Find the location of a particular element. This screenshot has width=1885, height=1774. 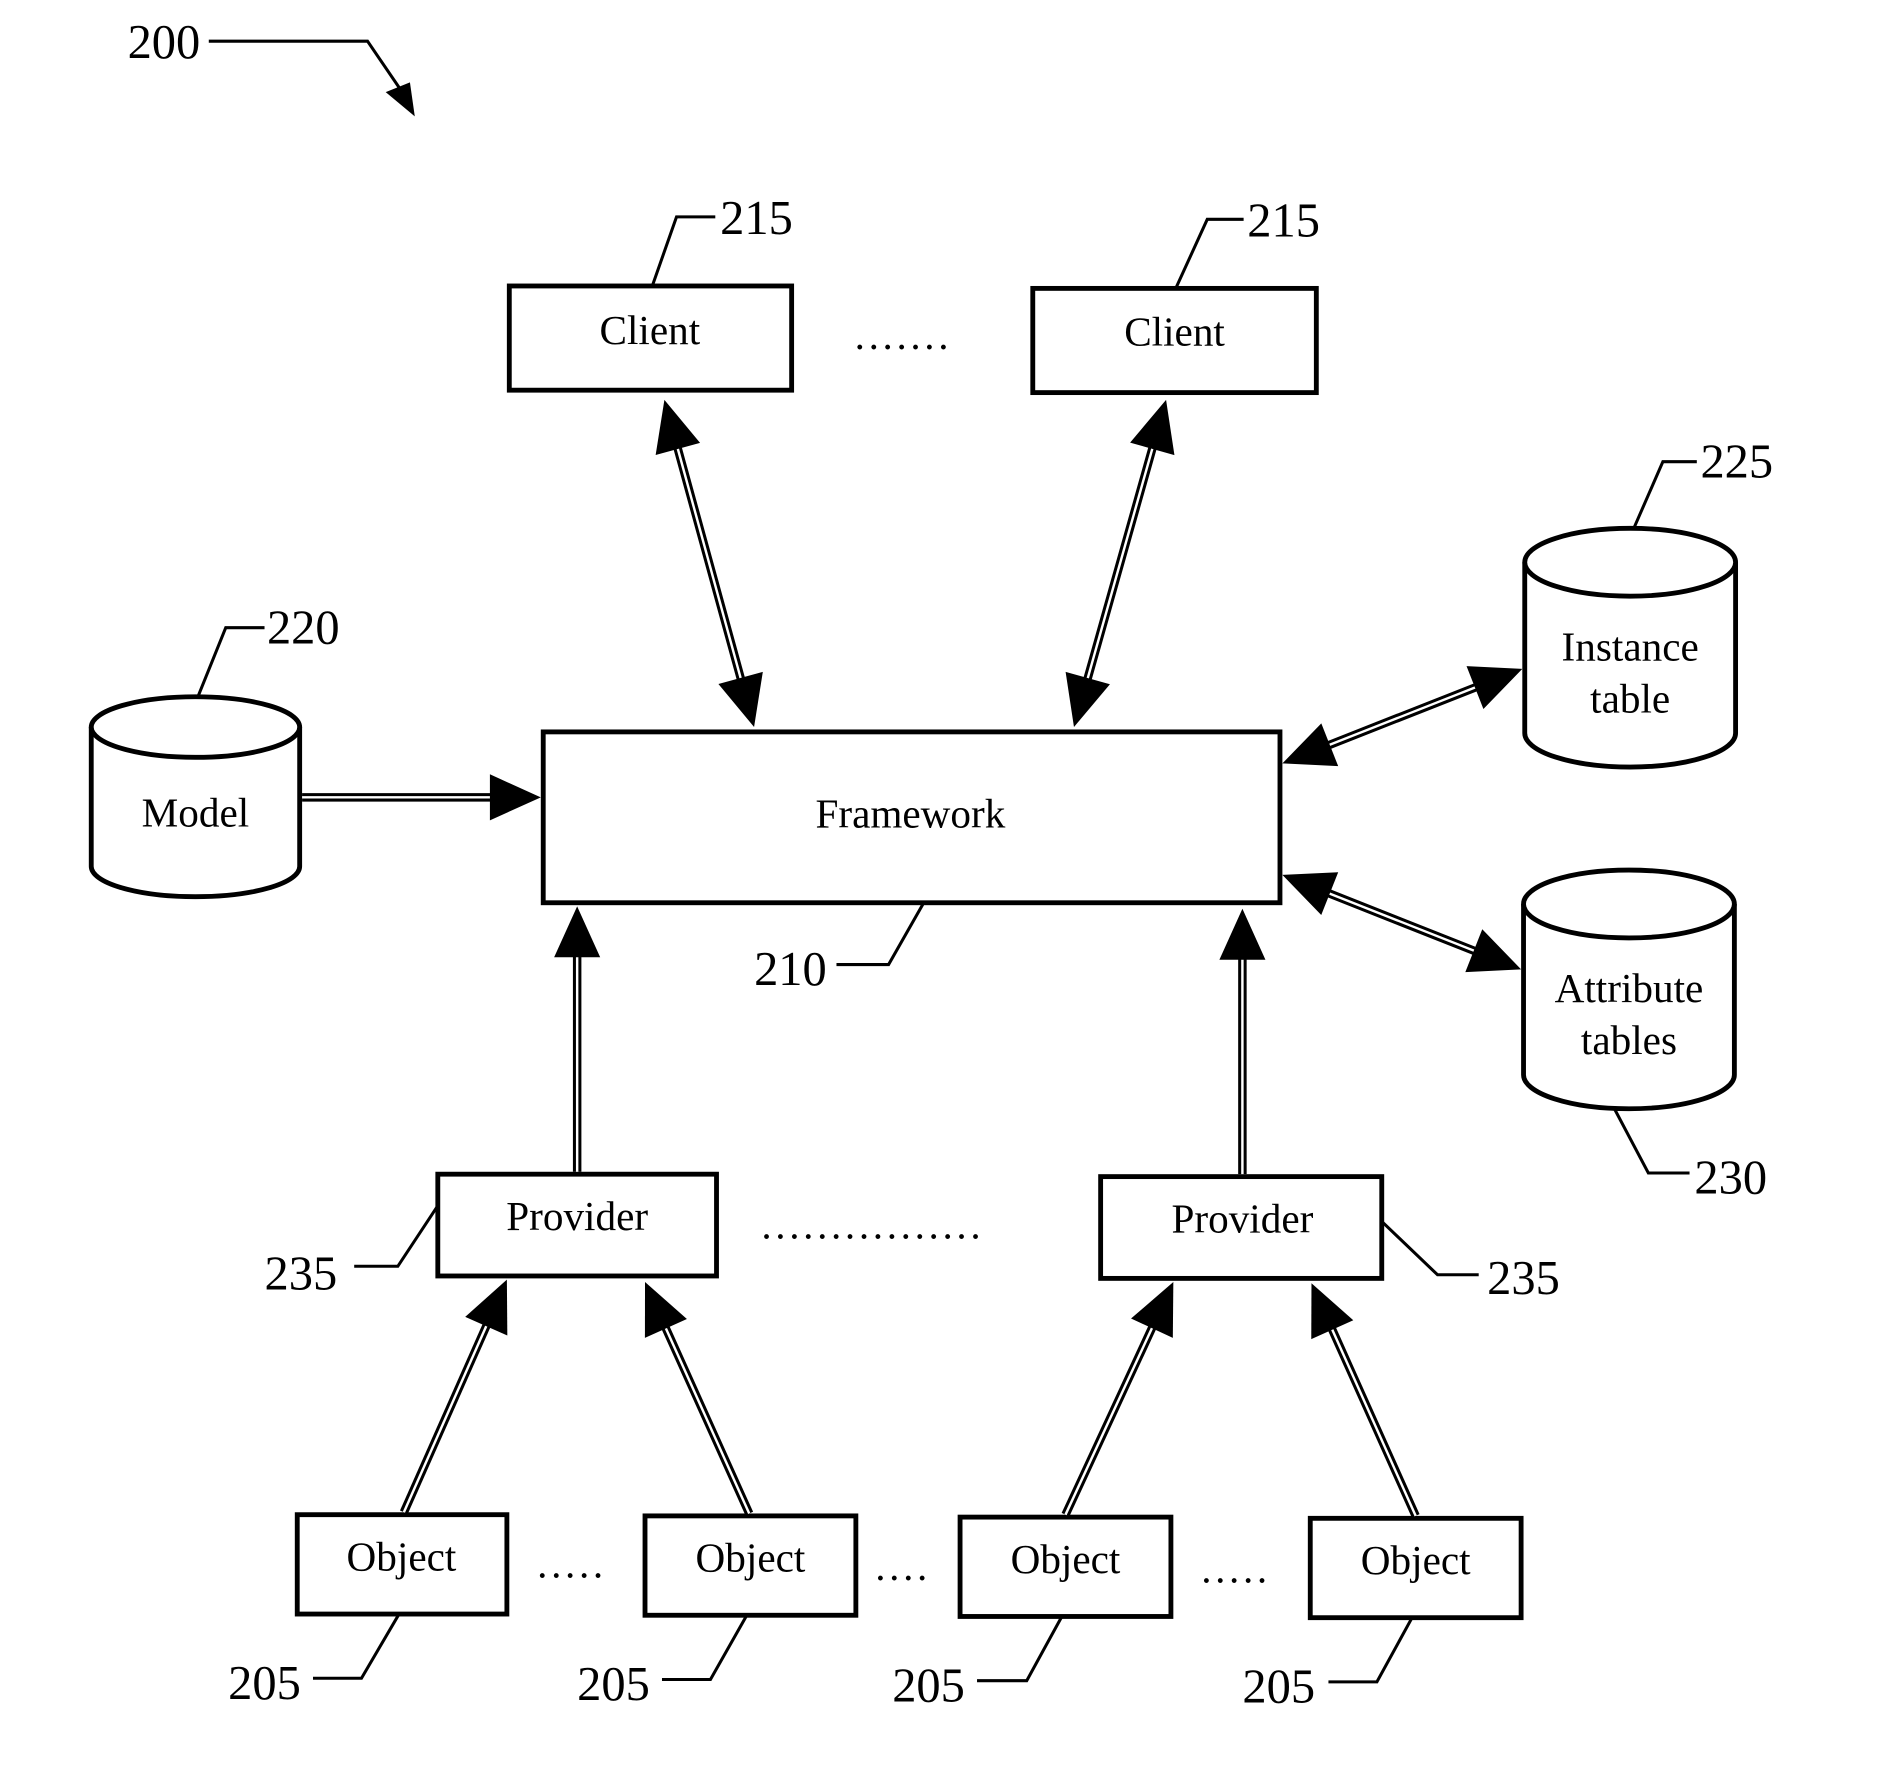

framework-node: Framework 210 is located at coordinates (911, 862).